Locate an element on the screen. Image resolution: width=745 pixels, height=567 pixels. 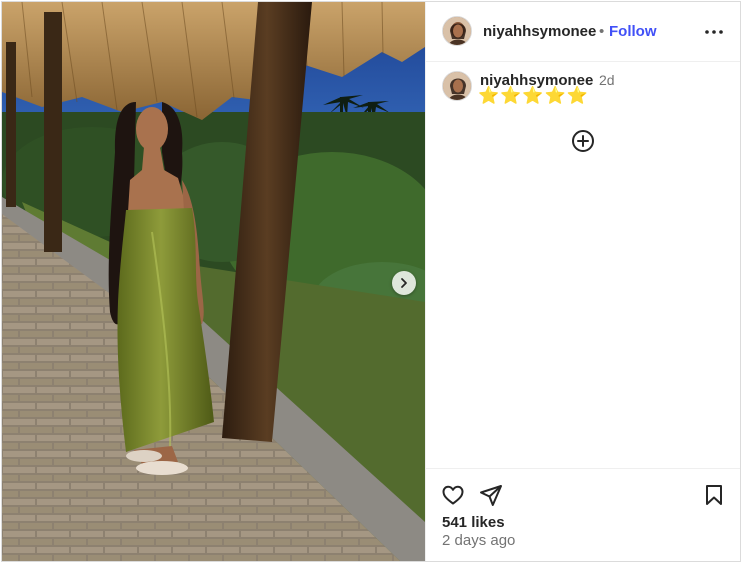
likes-count: 541 likes is located at coordinates (473, 522).